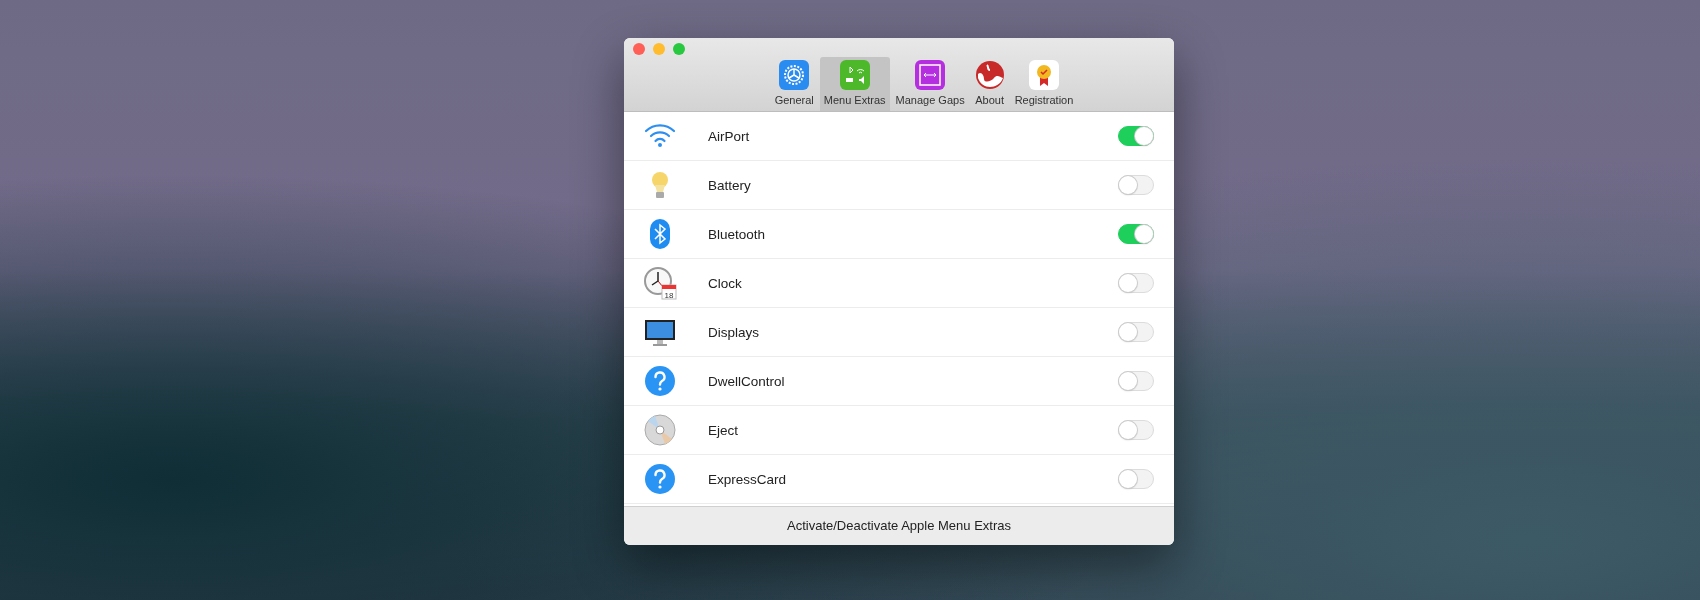 The width and height of the screenshot is (1700, 600). What do you see at coordinates (669, 295) in the screenshot?
I see `calendar-date: 18` at bounding box center [669, 295].